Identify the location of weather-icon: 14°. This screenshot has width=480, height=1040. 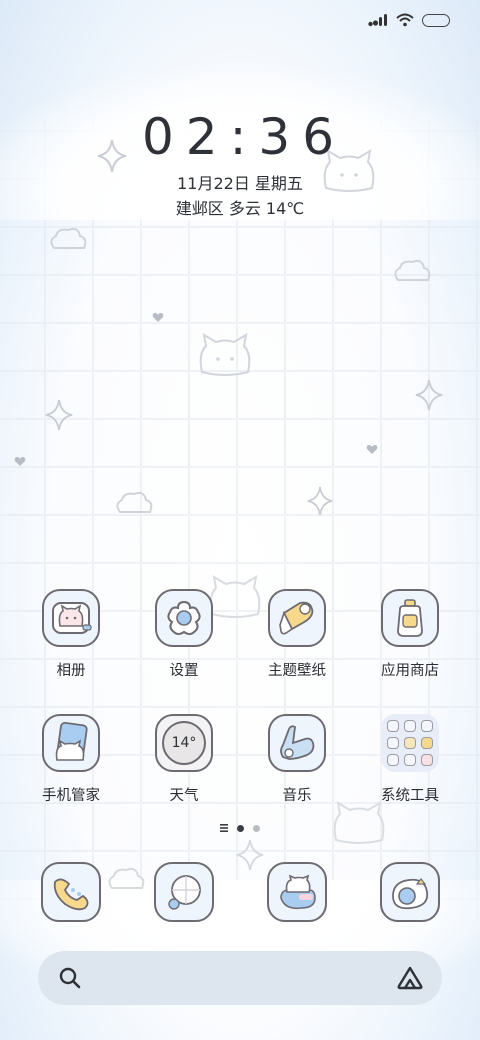
(184, 743).